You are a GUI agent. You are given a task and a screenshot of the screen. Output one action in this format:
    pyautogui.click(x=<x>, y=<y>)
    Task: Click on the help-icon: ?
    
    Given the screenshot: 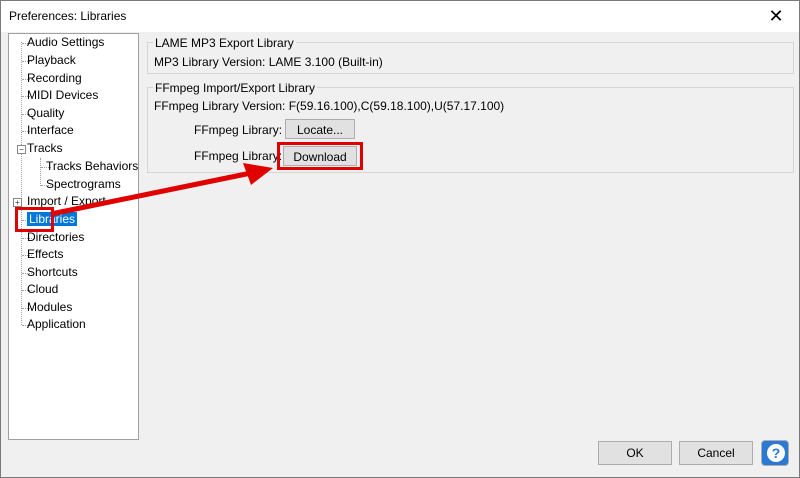 What is the action you would take?
    pyautogui.click(x=776, y=453)
    